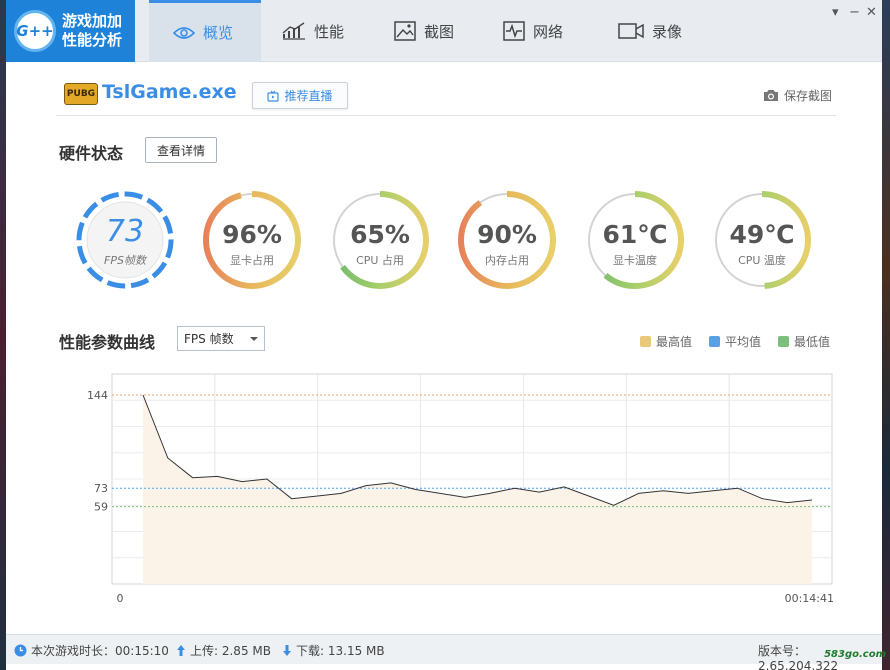 The image size is (890, 670). Describe the element at coordinates (405, 31) in the screenshot. I see `picture-icon` at that location.